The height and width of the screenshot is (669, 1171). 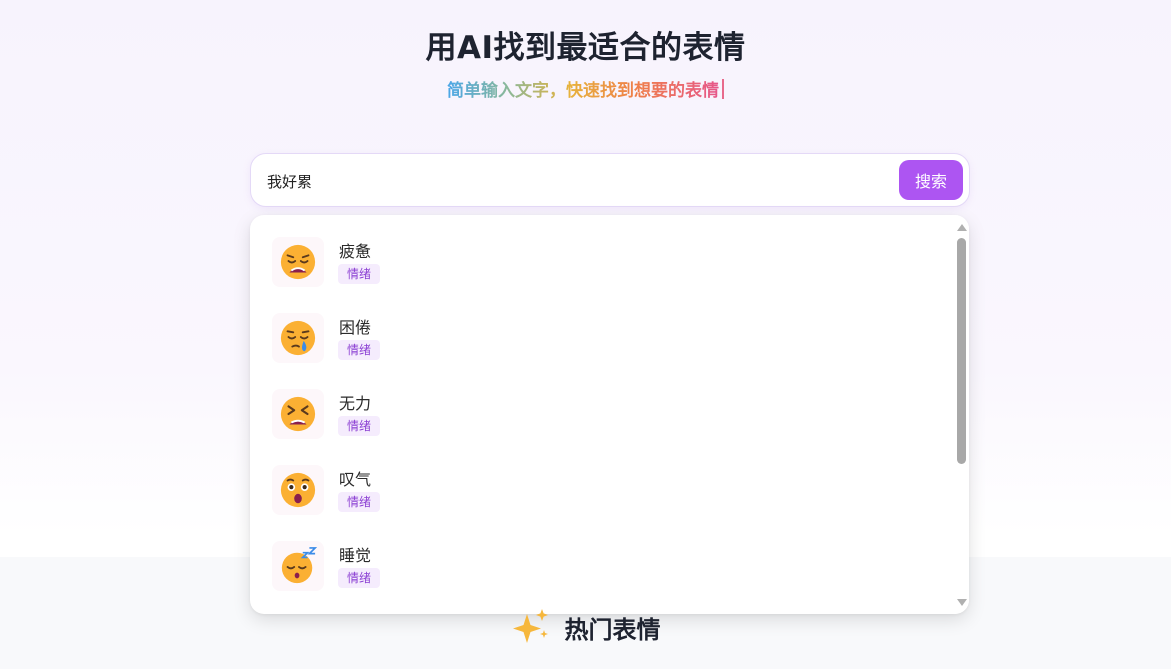 I want to click on page-title: 用AI找到最适合的表情, so click(x=585, y=48).